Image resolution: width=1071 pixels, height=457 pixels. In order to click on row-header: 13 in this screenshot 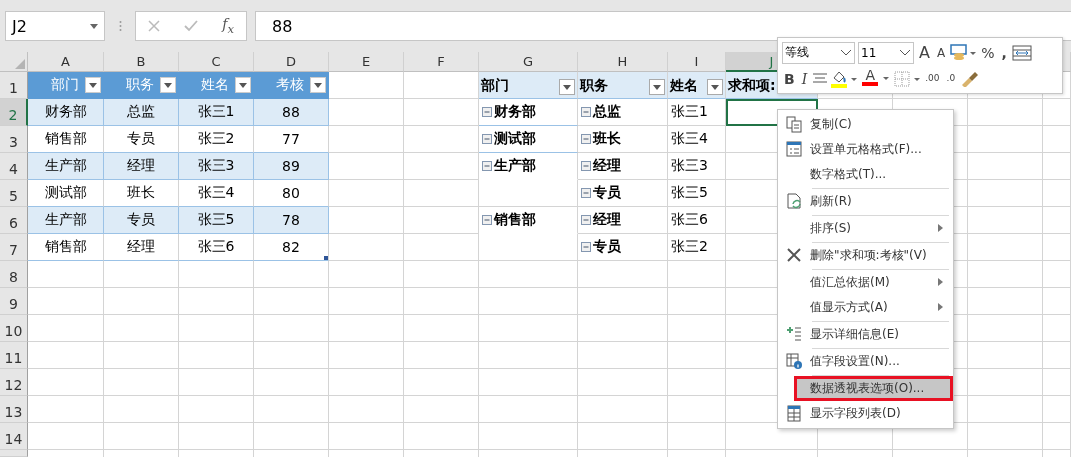, I will do `click(14, 409)`.